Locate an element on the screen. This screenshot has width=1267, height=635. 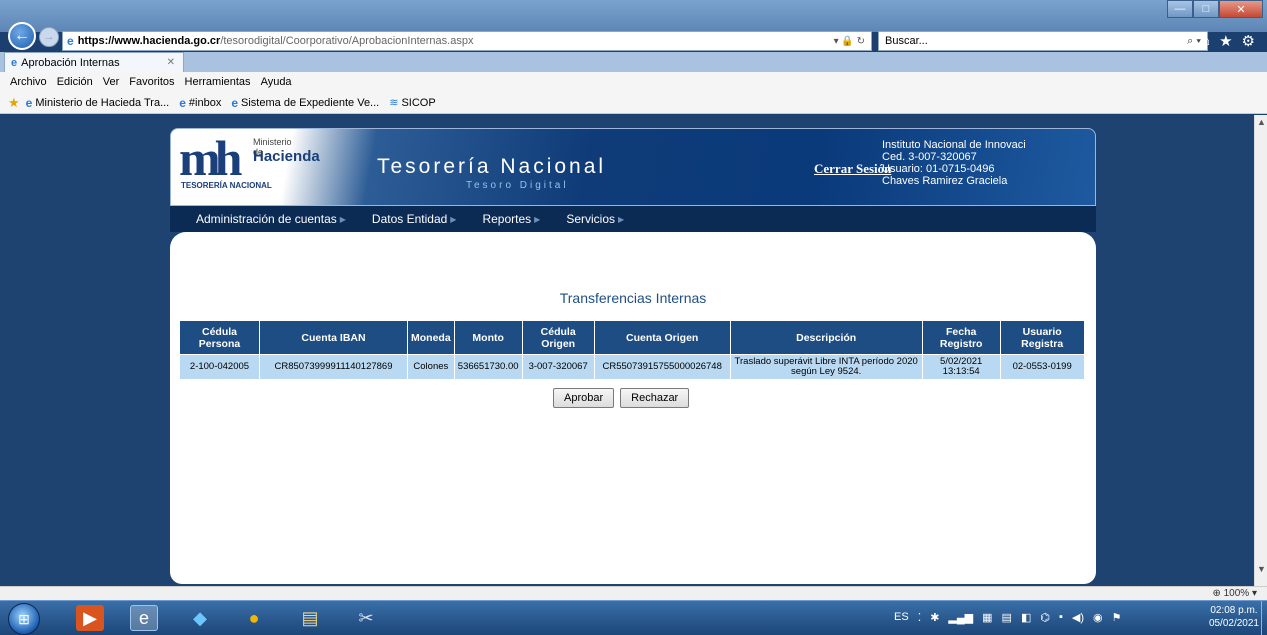
language-indicator: ES is located at coordinates (901, 617).